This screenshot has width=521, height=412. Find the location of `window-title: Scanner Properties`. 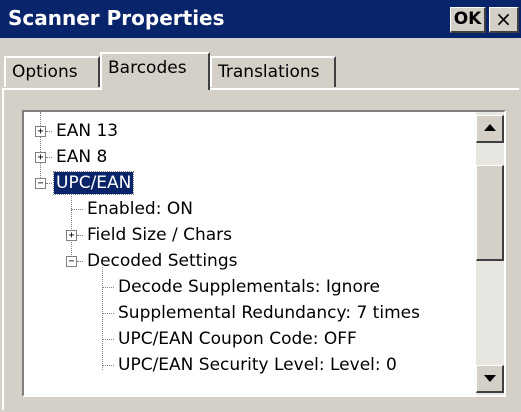

window-title: Scanner Properties is located at coordinates (116, 18).